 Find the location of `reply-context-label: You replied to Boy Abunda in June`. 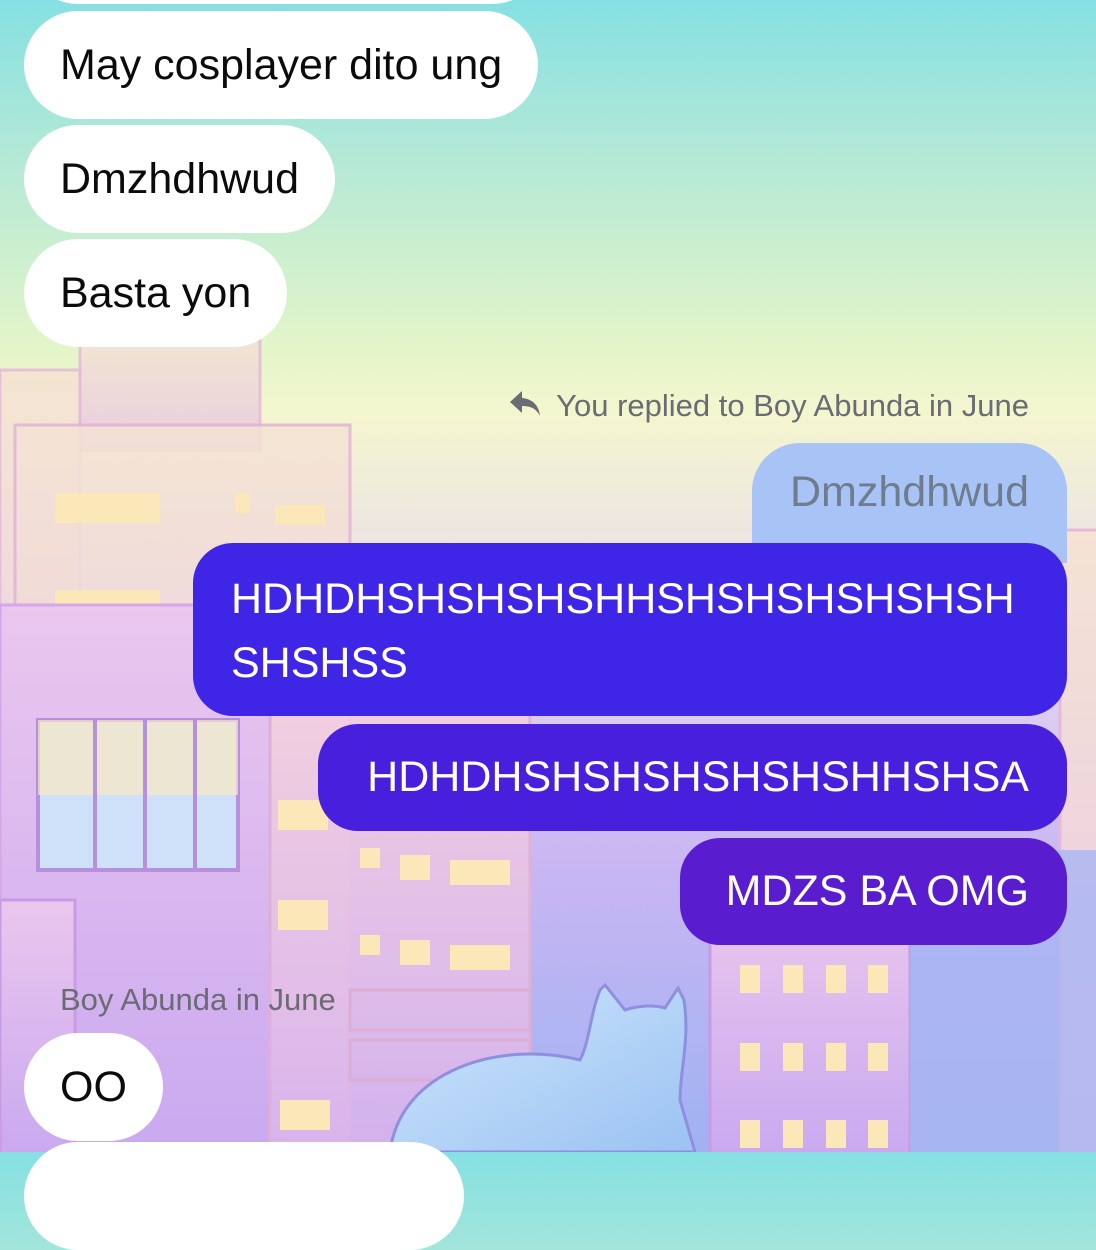

reply-context-label: You replied to Boy Abunda in June is located at coordinates (768, 407).